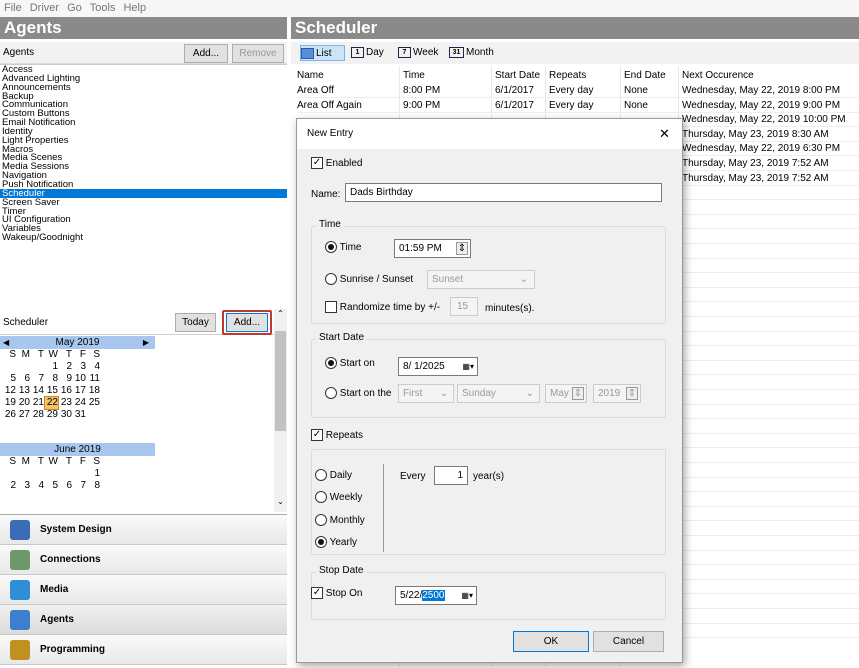 The height and width of the screenshot is (668, 859). What do you see at coordinates (338, 498) in the screenshot?
I see `weekly-radio: Weekly` at bounding box center [338, 498].